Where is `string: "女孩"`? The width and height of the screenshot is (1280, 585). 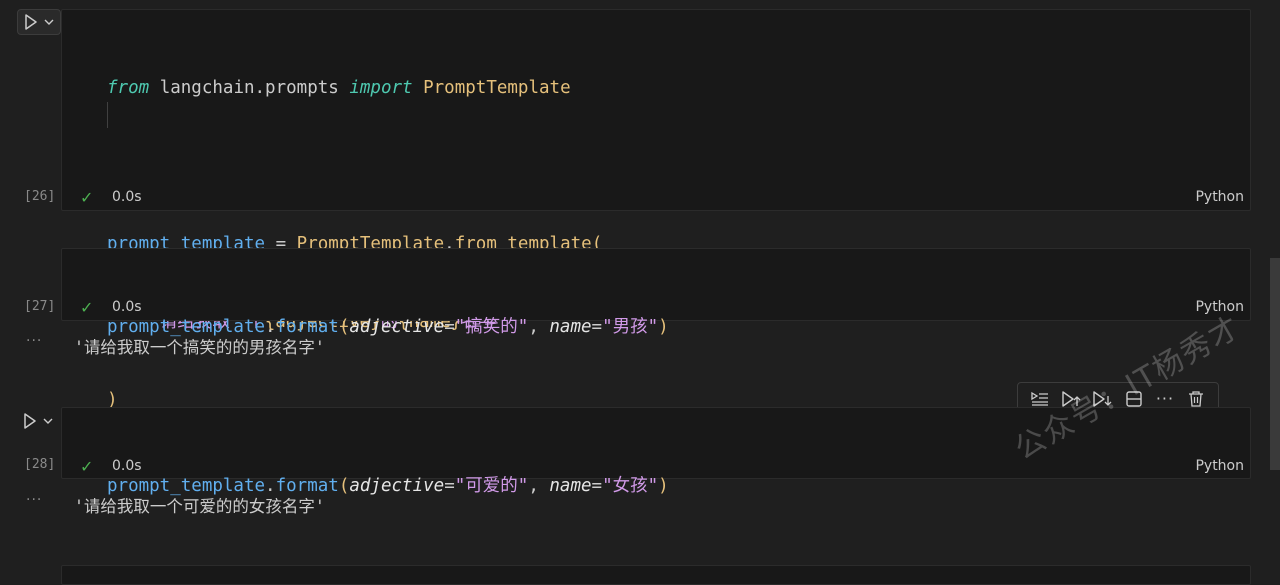 string: "女孩" is located at coordinates (630, 486).